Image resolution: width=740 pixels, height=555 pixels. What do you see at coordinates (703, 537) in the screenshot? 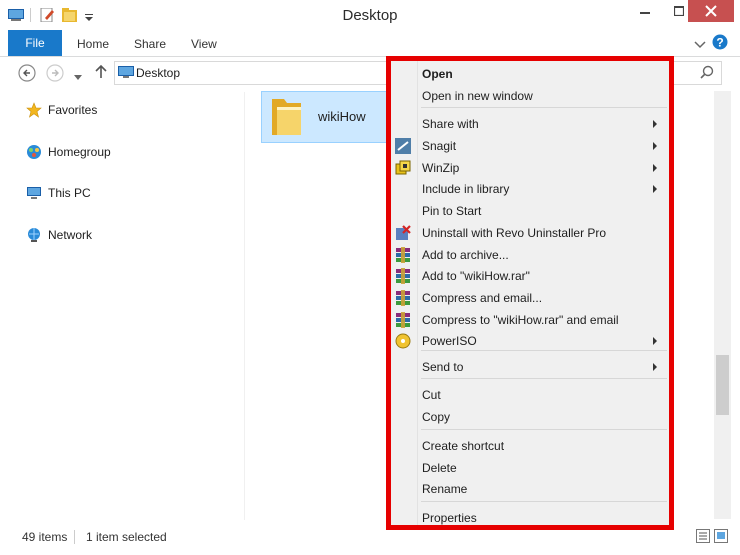
I see `details-view-icon` at bounding box center [703, 537].